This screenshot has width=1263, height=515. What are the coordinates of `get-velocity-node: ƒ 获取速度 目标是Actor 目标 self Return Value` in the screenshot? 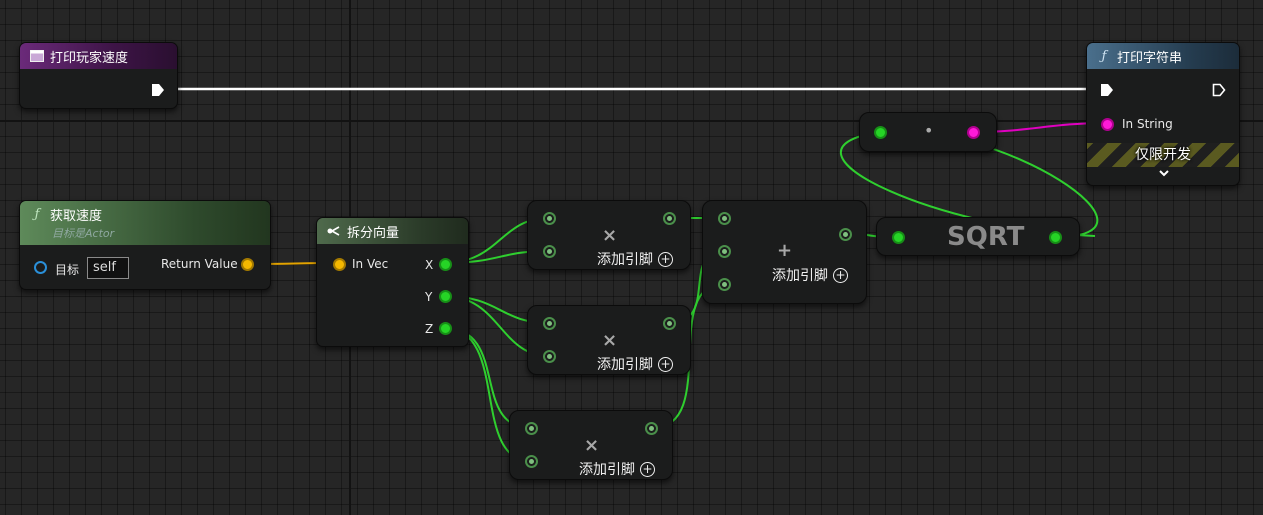 It's located at (145, 245).